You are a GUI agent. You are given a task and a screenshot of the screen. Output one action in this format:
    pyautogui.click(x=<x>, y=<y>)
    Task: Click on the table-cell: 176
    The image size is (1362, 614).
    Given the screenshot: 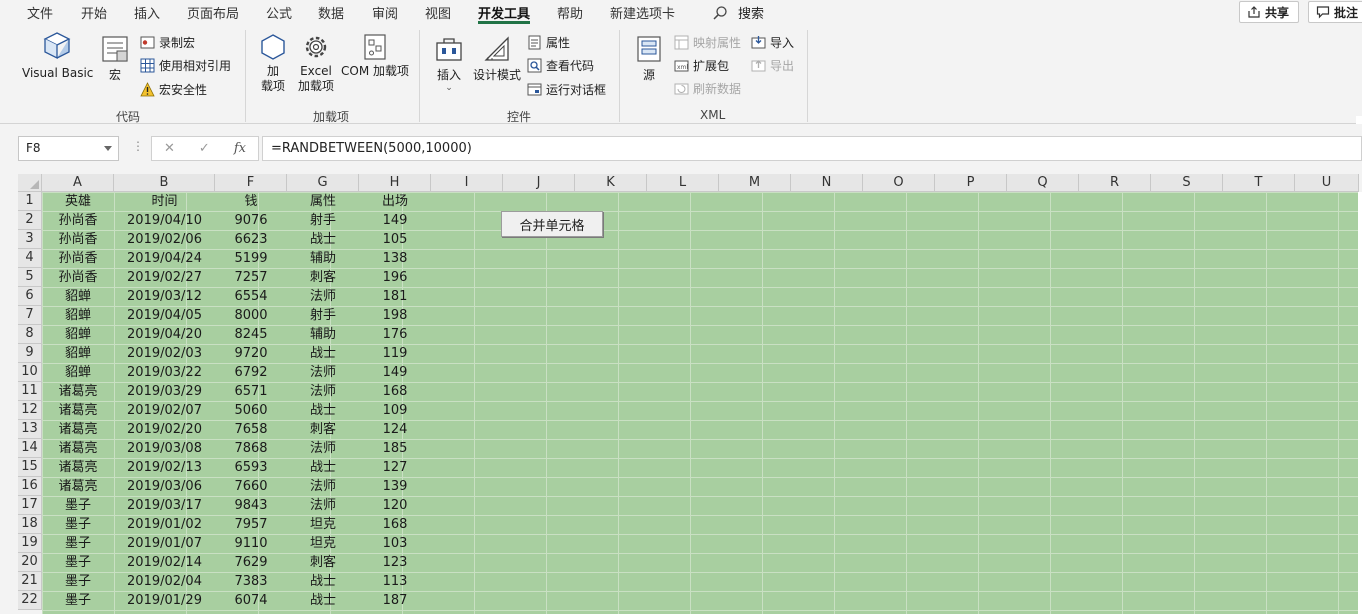 What is the action you would take?
    pyautogui.click(x=395, y=334)
    